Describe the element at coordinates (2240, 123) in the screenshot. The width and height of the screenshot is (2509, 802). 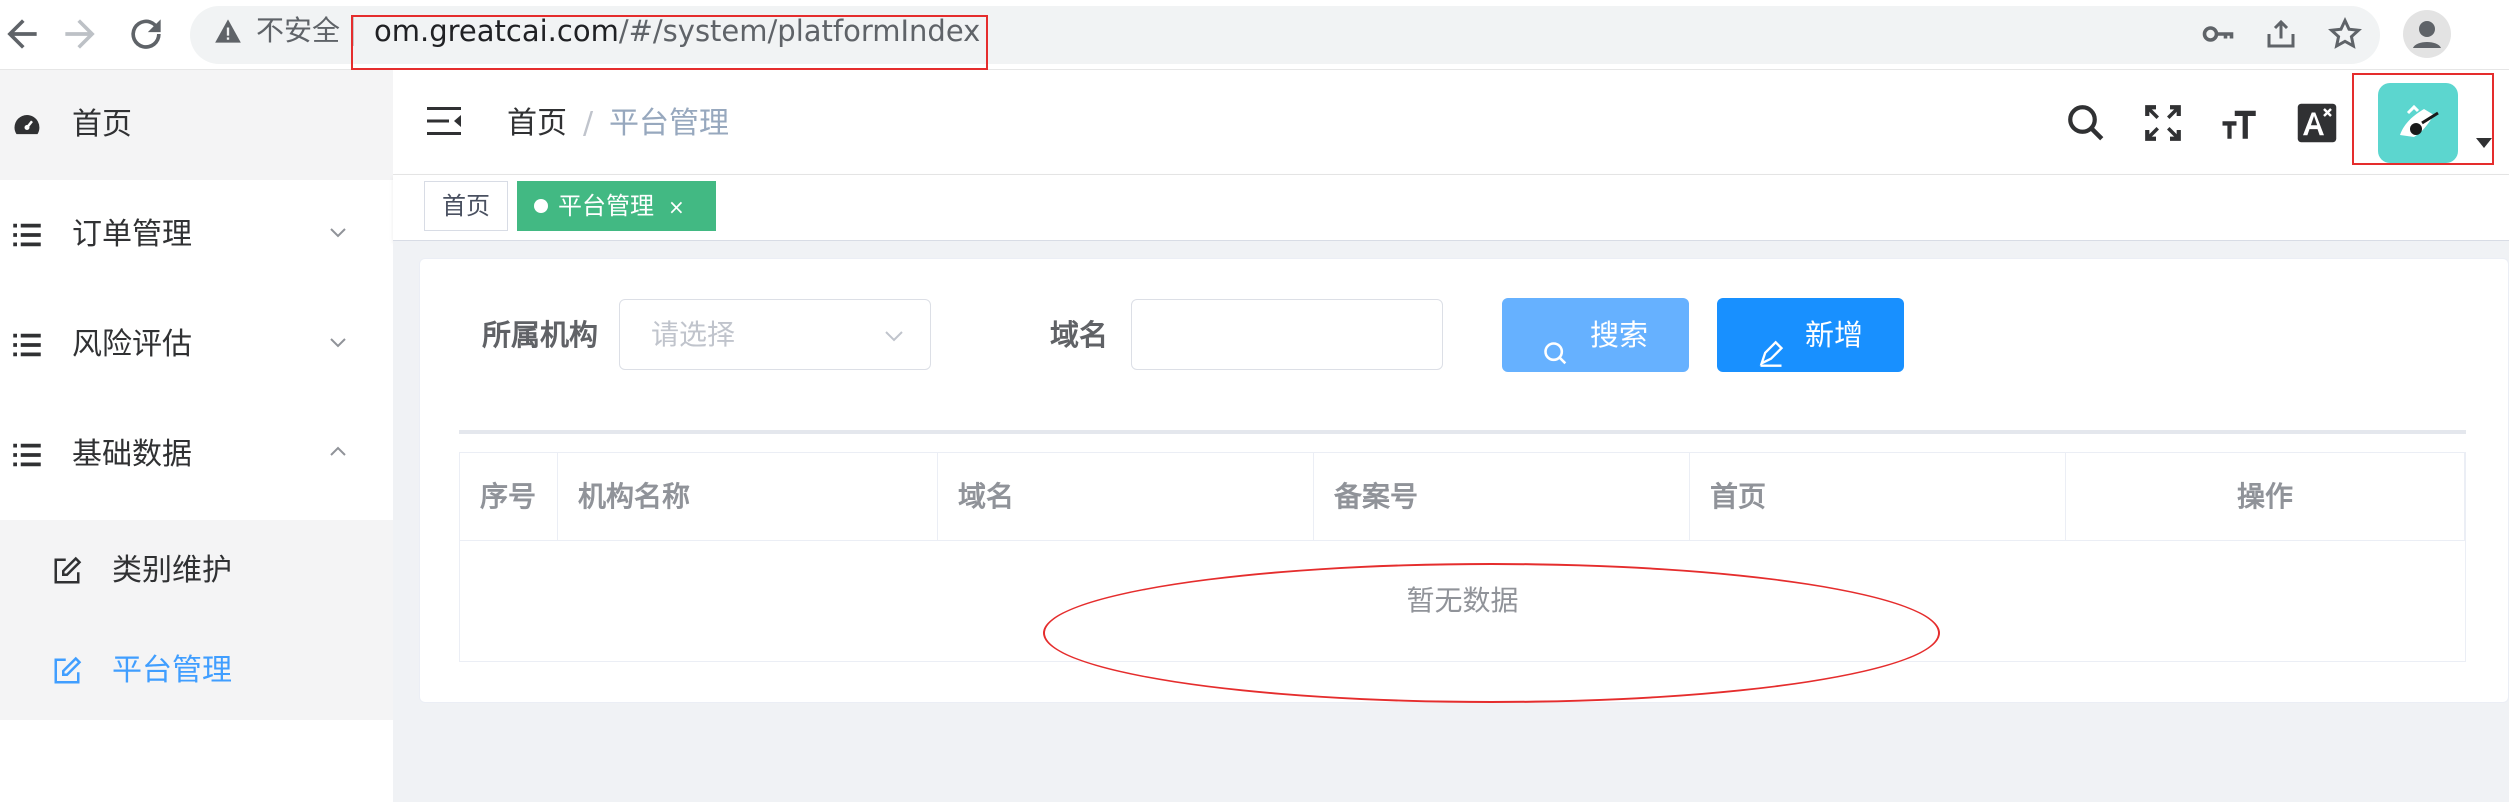
I see `font-size-icon` at that location.